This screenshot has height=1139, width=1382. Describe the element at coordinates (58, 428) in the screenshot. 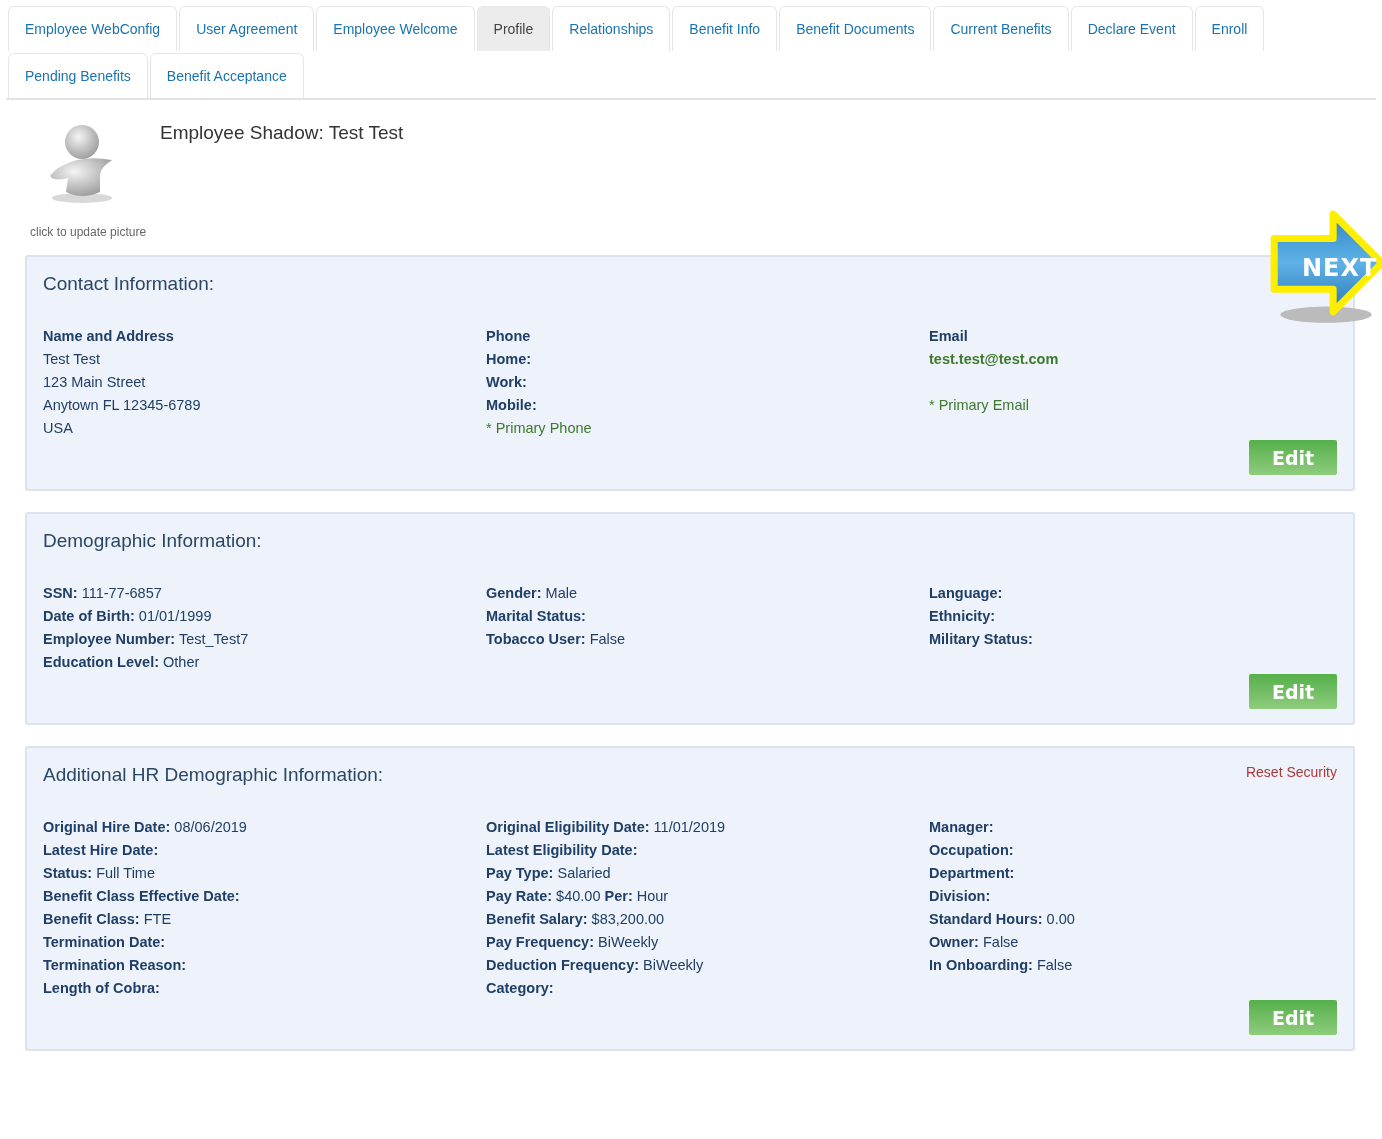

I see `address-line: USA` at that location.